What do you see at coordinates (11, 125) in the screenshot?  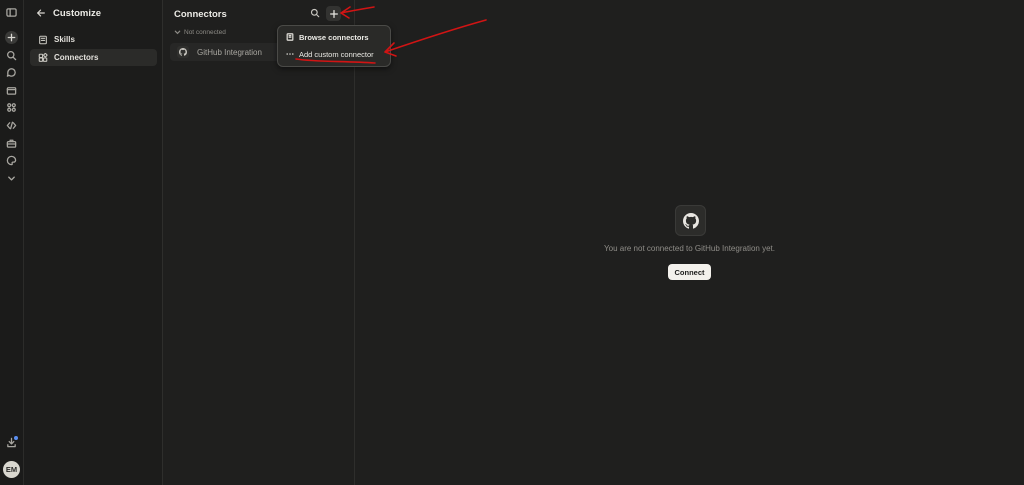 I see `code-icon` at bounding box center [11, 125].